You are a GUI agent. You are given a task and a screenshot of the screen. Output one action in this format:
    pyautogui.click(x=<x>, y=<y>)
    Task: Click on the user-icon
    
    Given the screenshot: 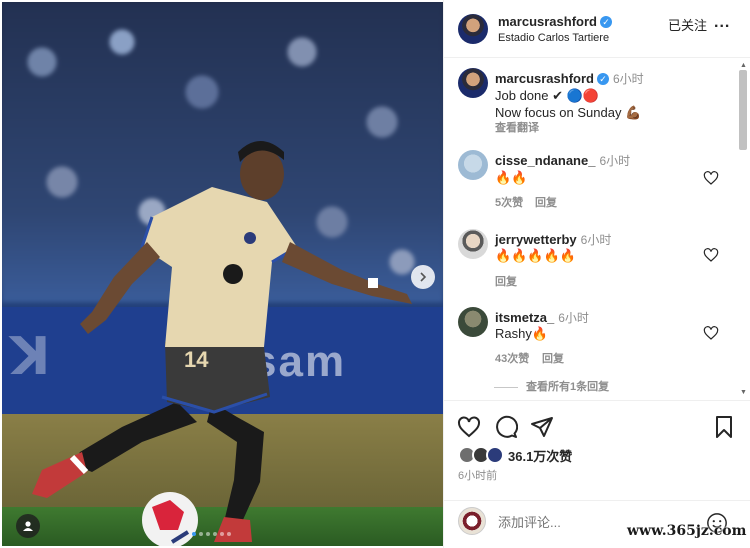 What is the action you would take?
    pyautogui.click(x=28, y=526)
    